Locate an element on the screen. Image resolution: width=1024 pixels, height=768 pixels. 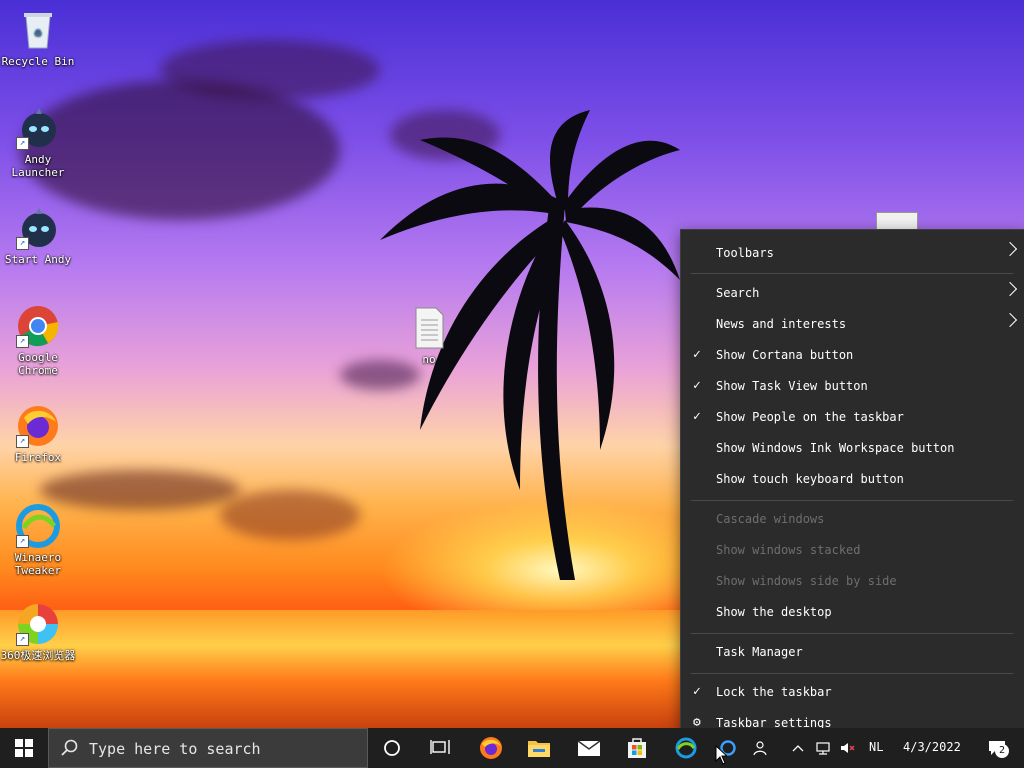
winaero-tweaker-icon is located at coordinates (686, 748).